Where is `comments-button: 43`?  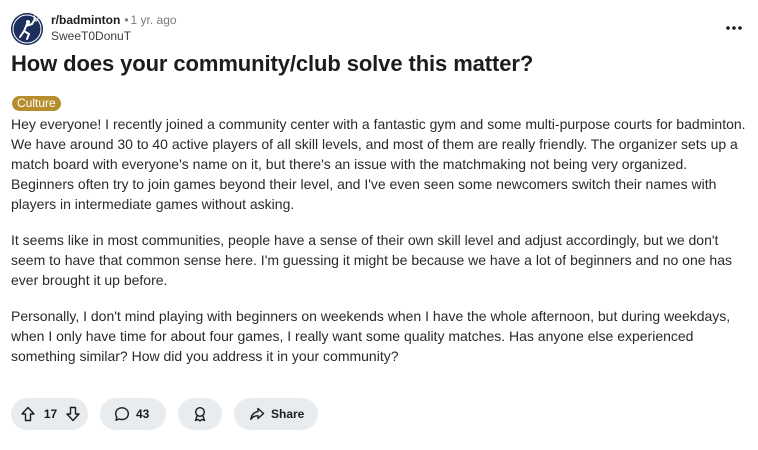
comments-button: 43 is located at coordinates (133, 414).